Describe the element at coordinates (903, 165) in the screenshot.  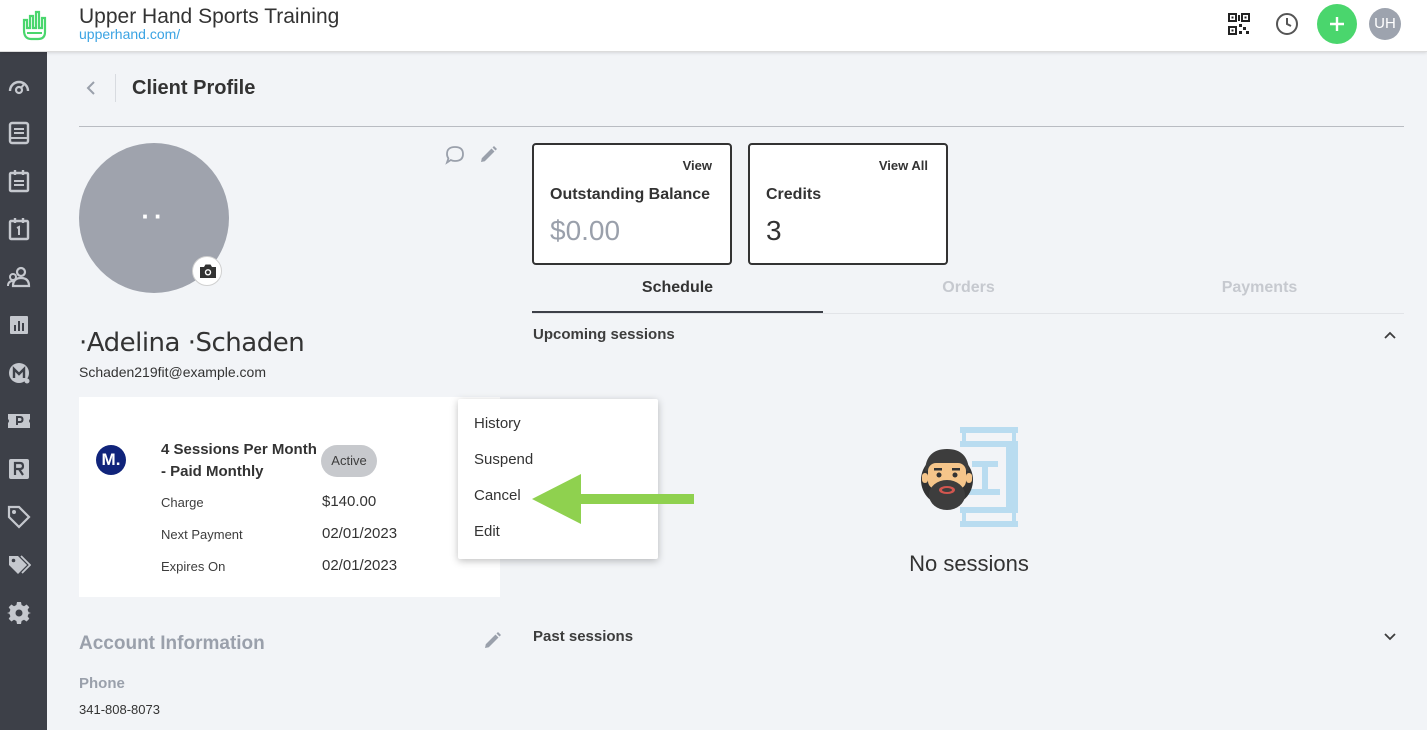
I see `view-all-credits-link: View All` at that location.